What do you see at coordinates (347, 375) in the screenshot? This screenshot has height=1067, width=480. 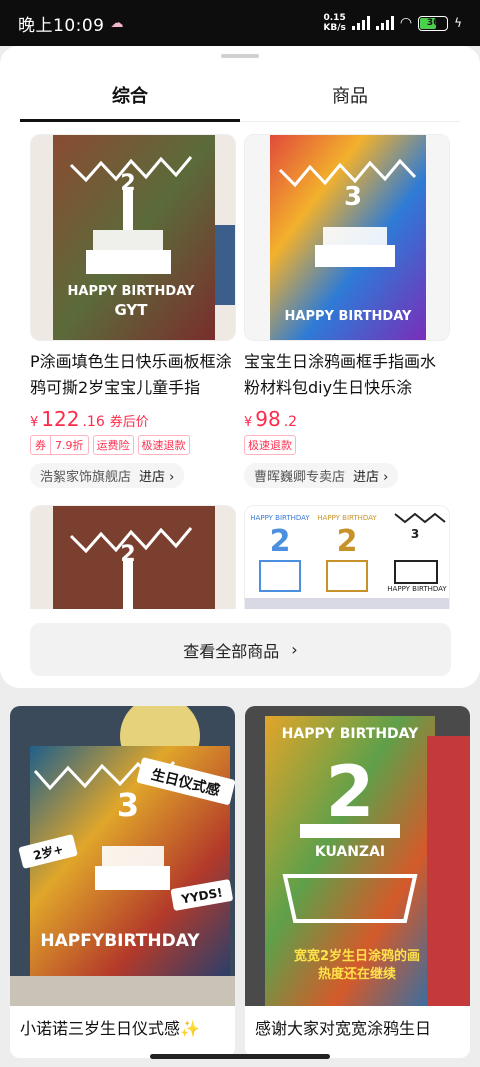 I see `product-title: 宝宝生日涂鸦画框手指画水粉材料包diy生日快乐涂` at bounding box center [347, 375].